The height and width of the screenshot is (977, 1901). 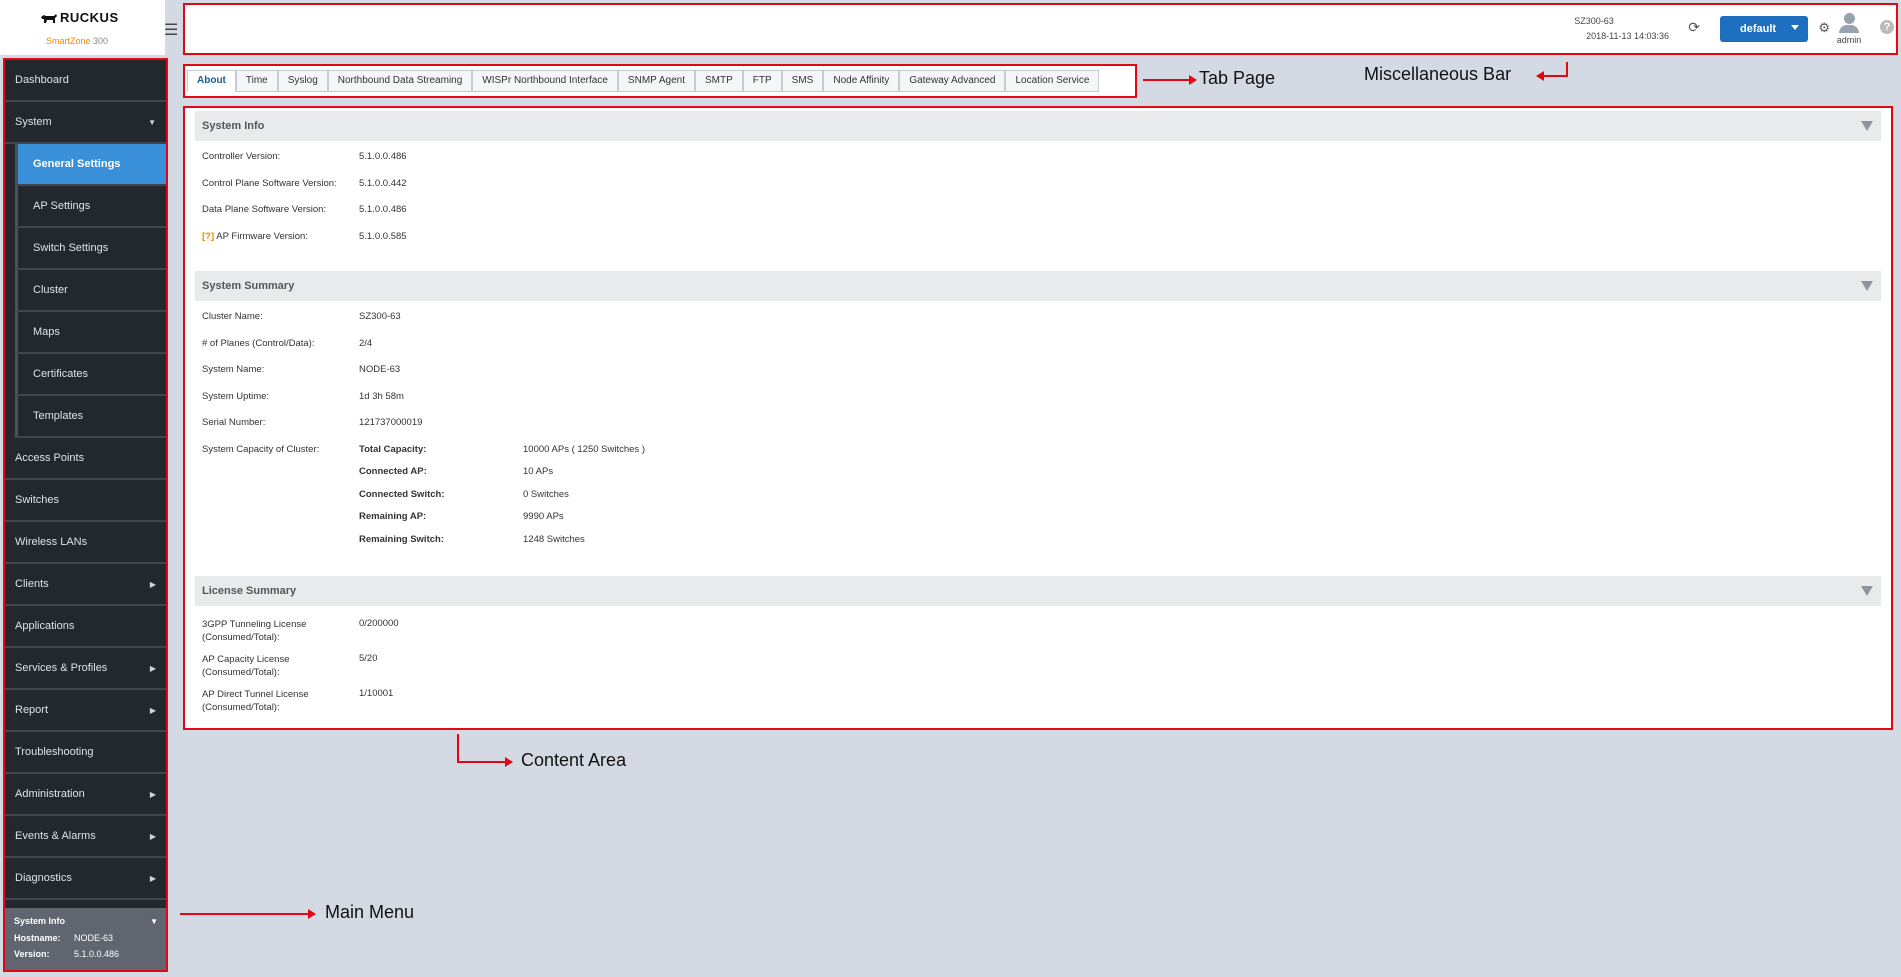 I want to click on sidebar-item-wireless-lans: Wireless LANs, so click(x=85, y=543).